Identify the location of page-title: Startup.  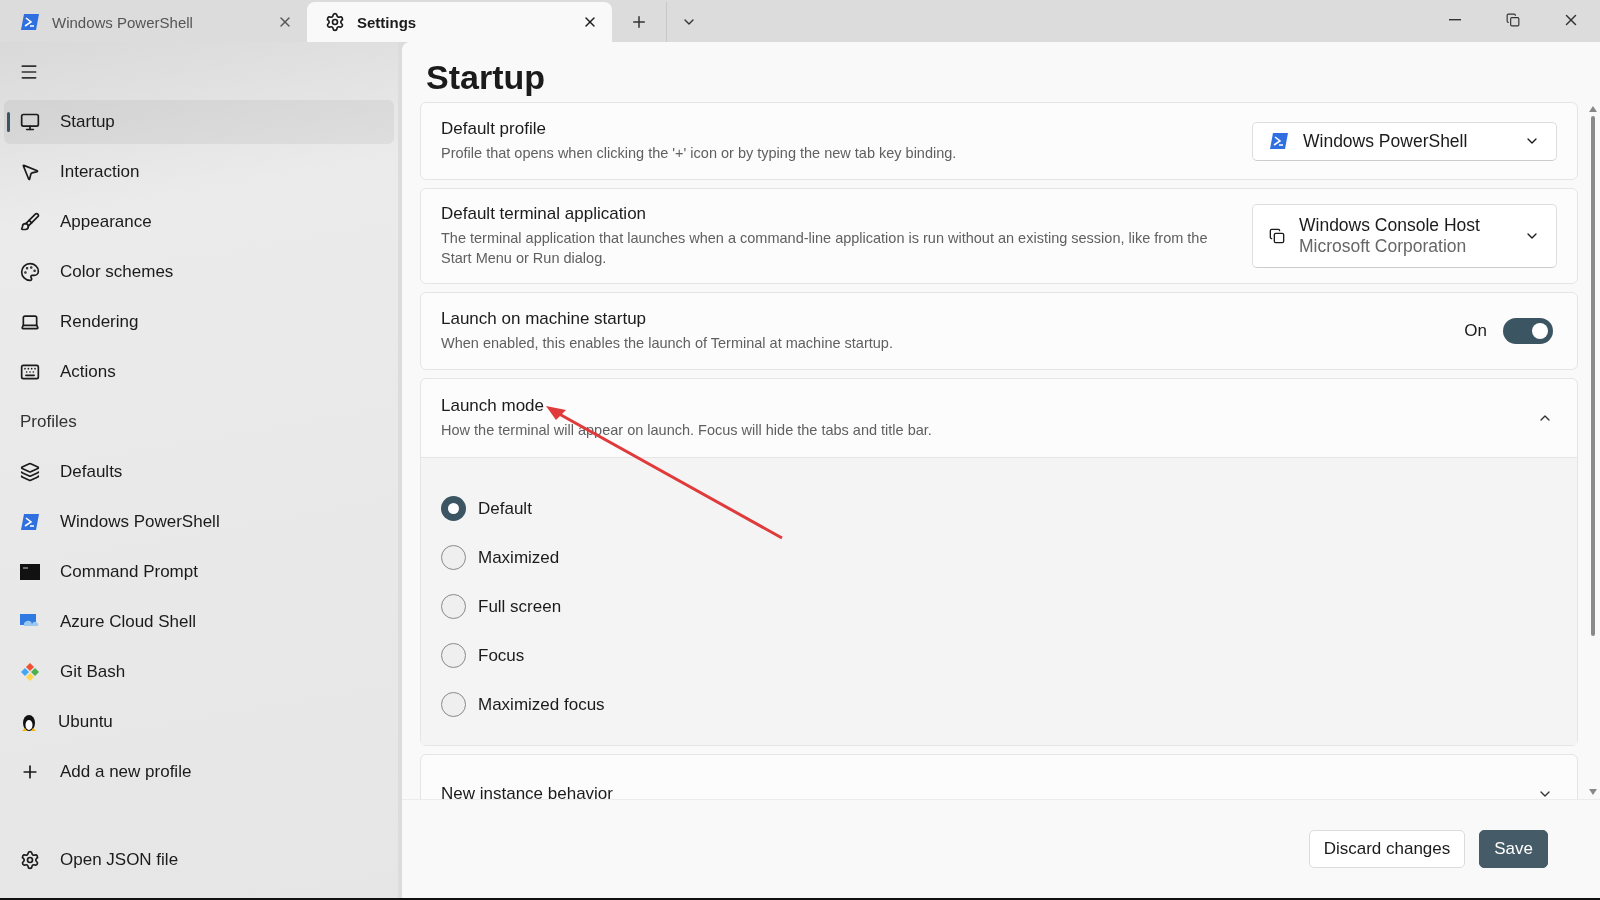
(486, 77).